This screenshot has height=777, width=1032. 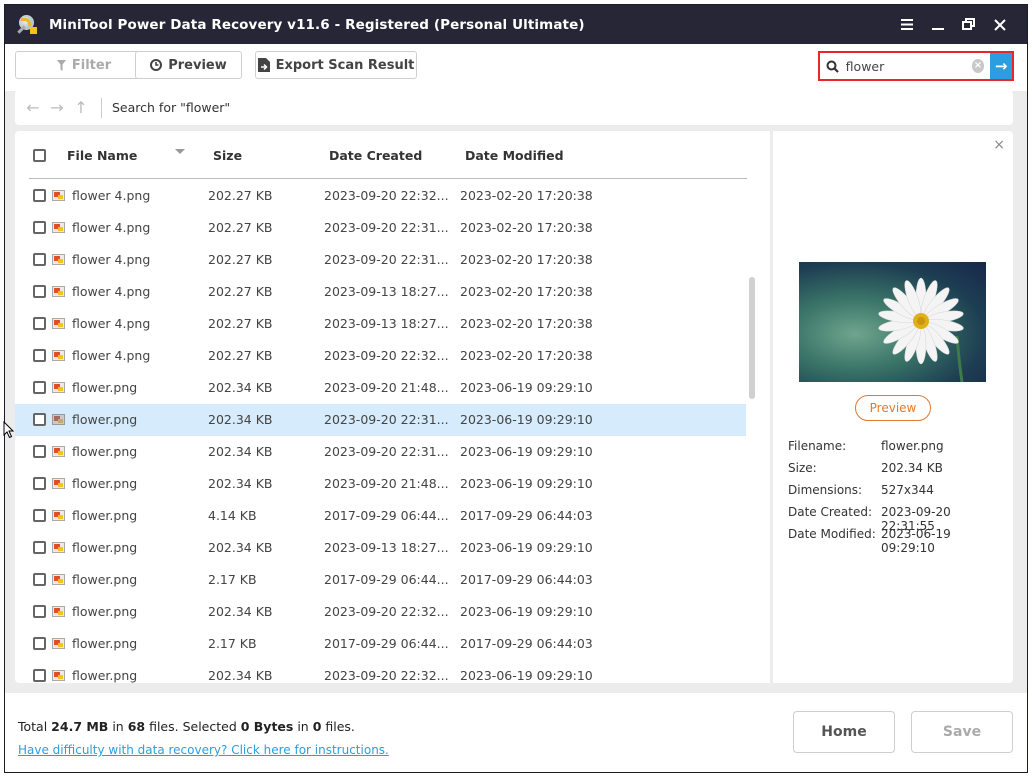 What do you see at coordinates (102, 155) in the screenshot?
I see `column-header-file-name: File Name` at bounding box center [102, 155].